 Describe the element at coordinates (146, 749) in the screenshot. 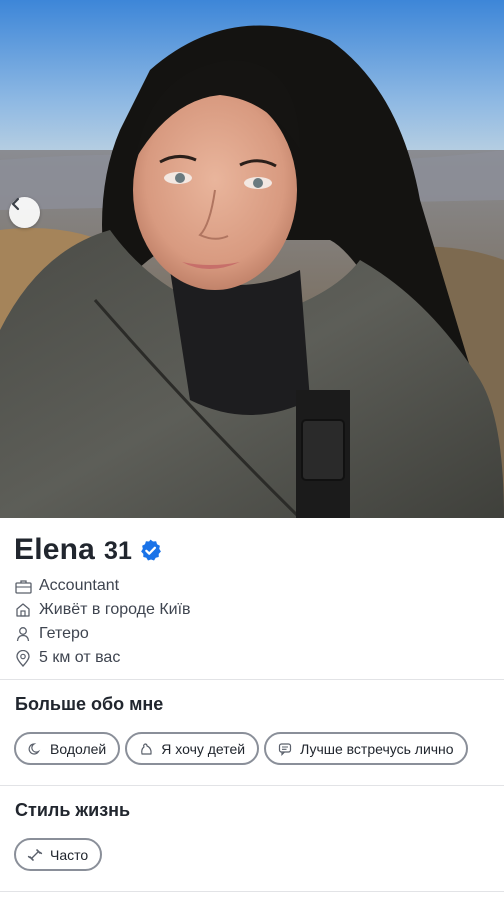

I see `baby-icon` at that location.